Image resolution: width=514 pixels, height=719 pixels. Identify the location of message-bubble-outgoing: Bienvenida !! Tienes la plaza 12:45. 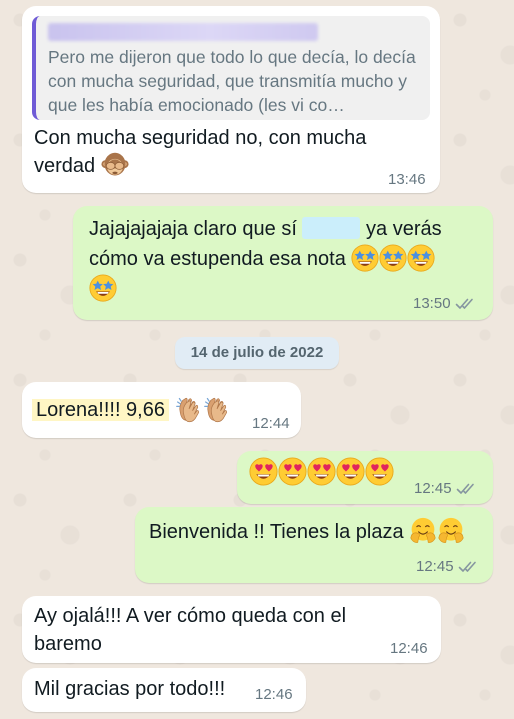
(314, 545).